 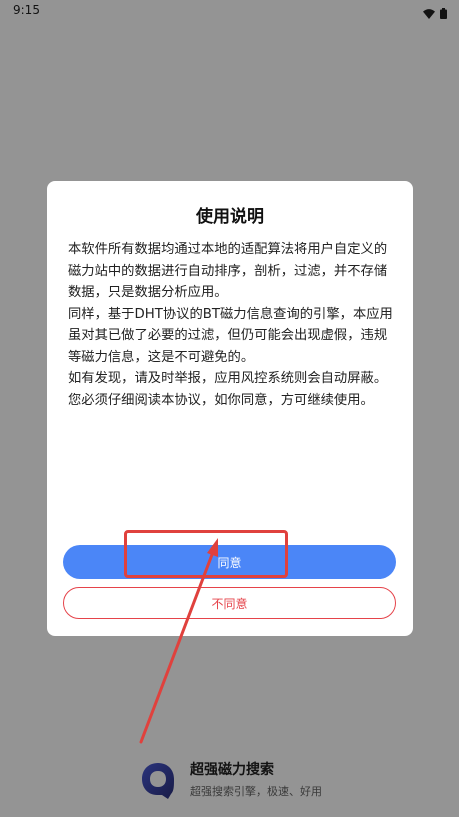 What do you see at coordinates (221, 400) in the screenshot?
I see `agreement-paragraph: 您必须仔细阅读本协议，如你同意，方可继续使用。` at bounding box center [221, 400].